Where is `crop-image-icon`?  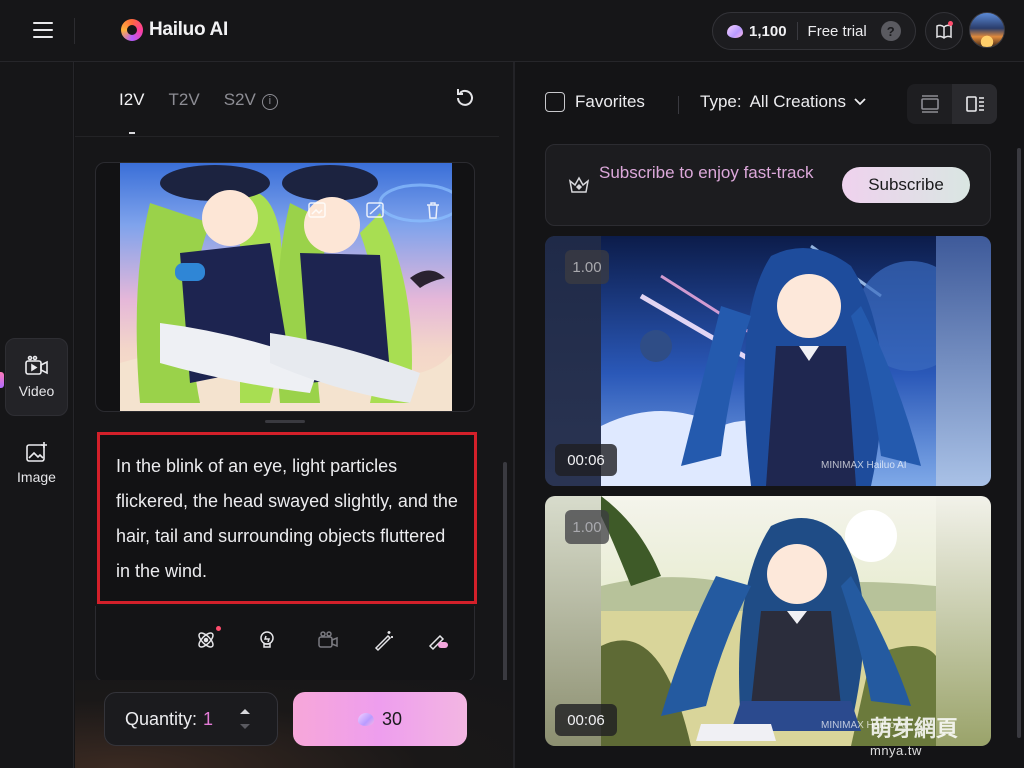
crop-image-icon is located at coordinates (375, 210).